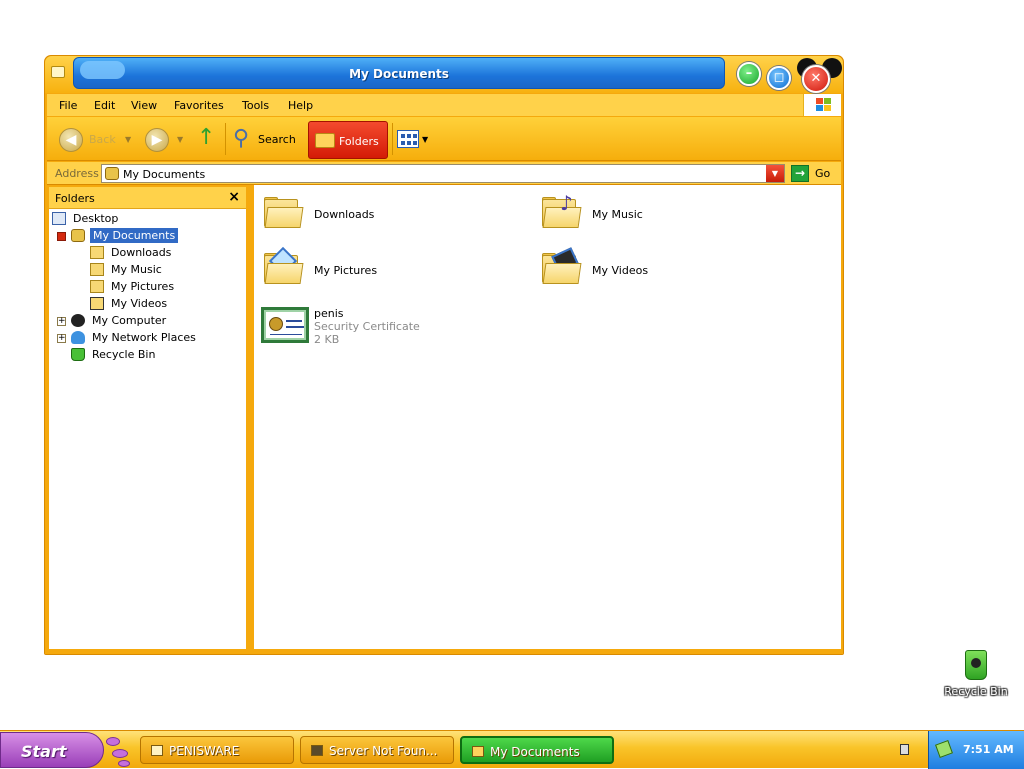  Describe the element at coordinates (408, 139) in the screenshot. I see `views-button` at that location.